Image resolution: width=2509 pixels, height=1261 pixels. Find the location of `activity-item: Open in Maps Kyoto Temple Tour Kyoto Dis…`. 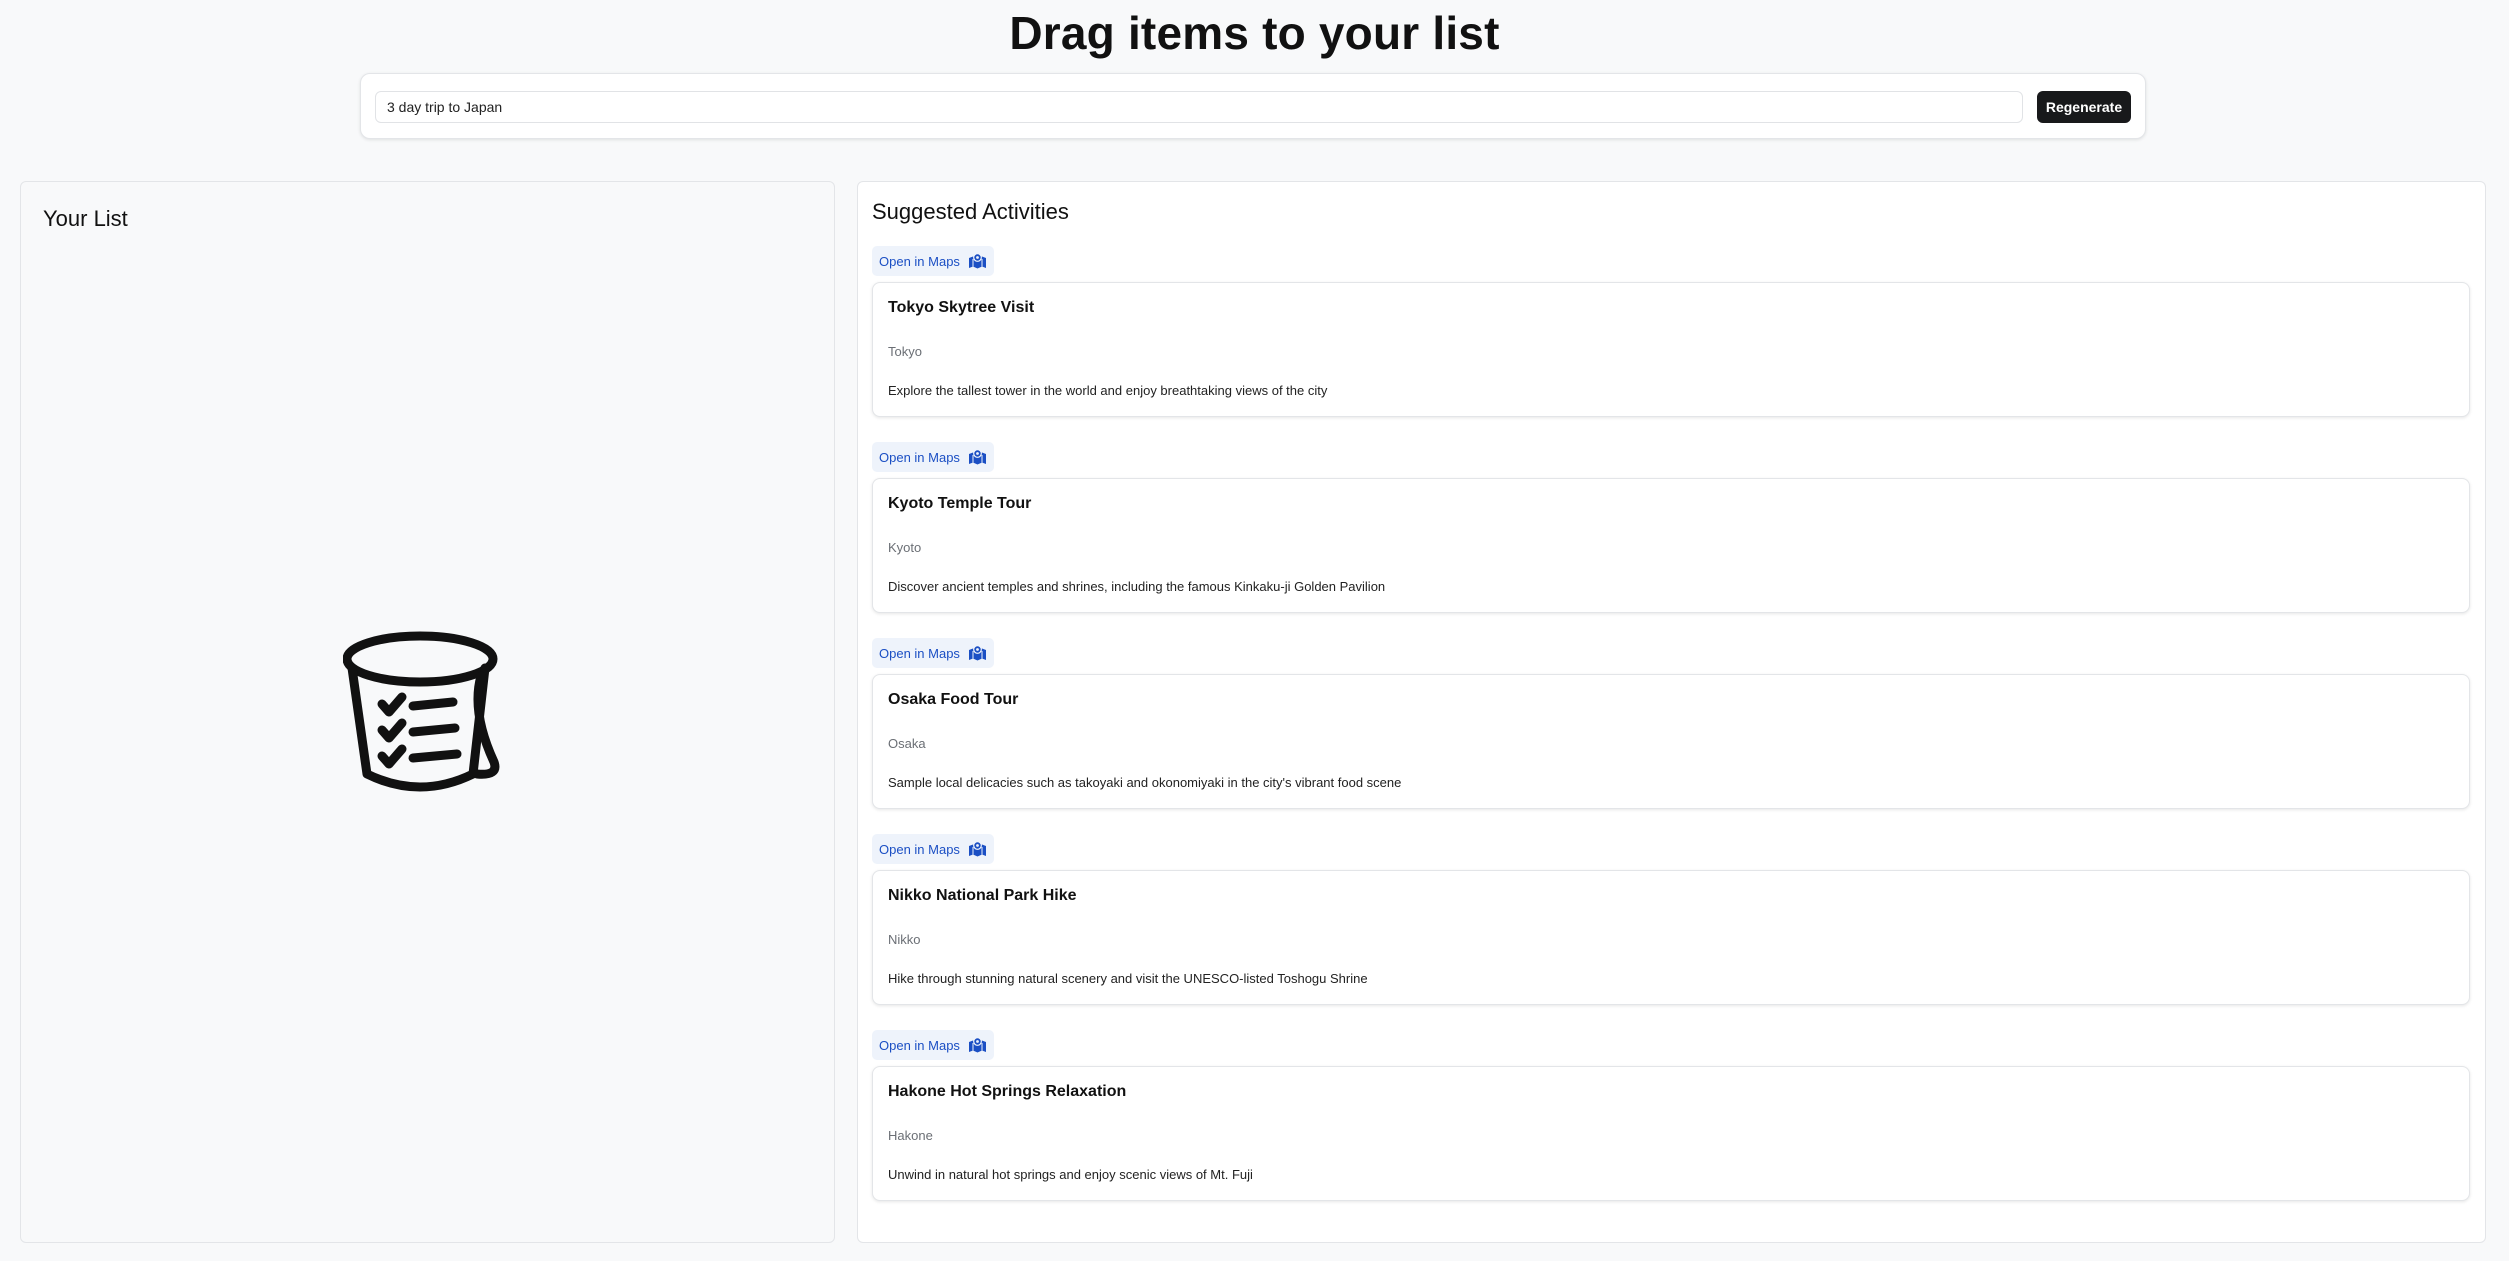

activity-item: Open in Maps Kyoto Temple Tour Kyoto Dis… is located at coordinates (1671, 527).